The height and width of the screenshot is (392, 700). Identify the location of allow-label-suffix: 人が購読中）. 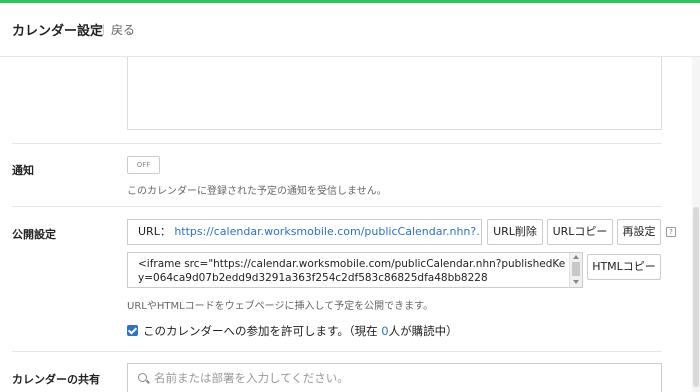
(423, 331).